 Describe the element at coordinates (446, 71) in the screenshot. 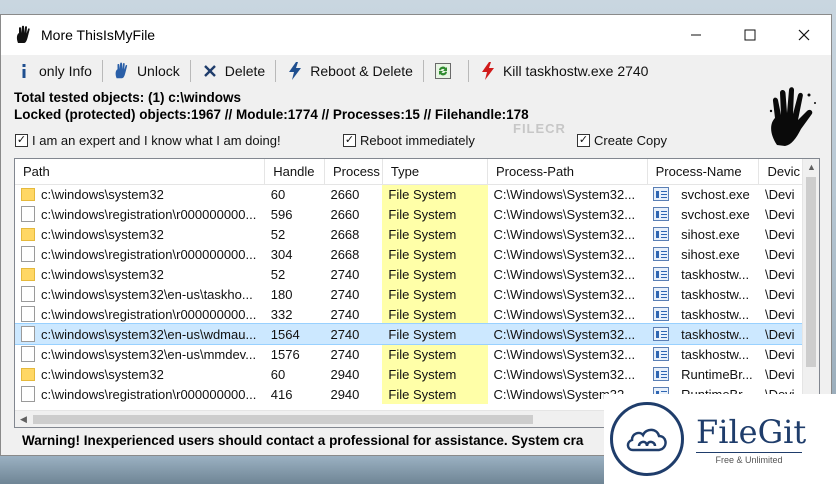

I see `refresh-button` at that location.